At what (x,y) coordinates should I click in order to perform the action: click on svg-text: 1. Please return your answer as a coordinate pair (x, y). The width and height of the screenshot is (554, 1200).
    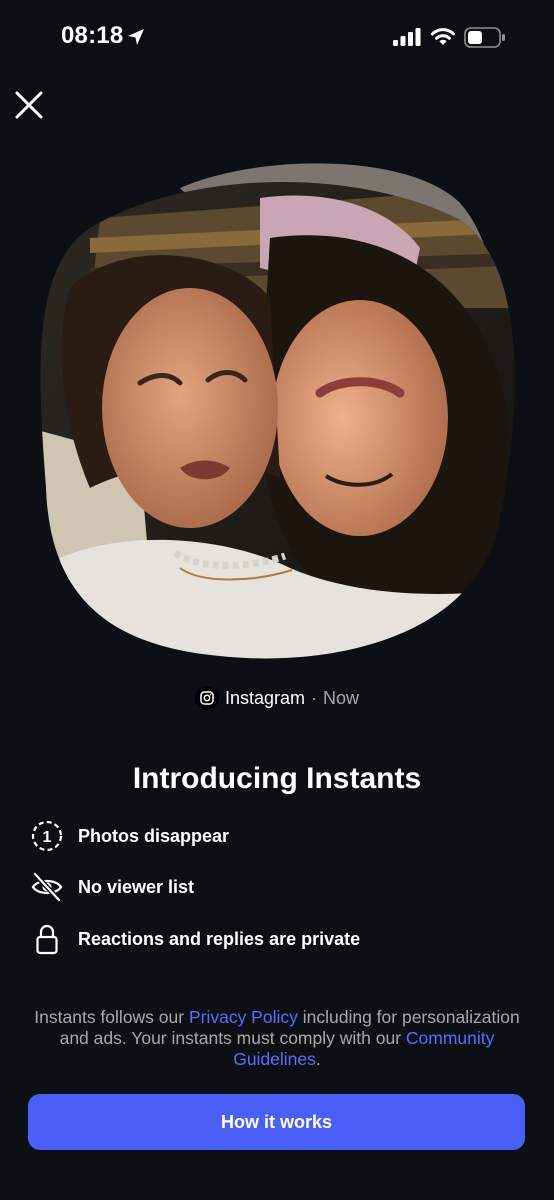
    Looking at the image, I should click on (47, 837).